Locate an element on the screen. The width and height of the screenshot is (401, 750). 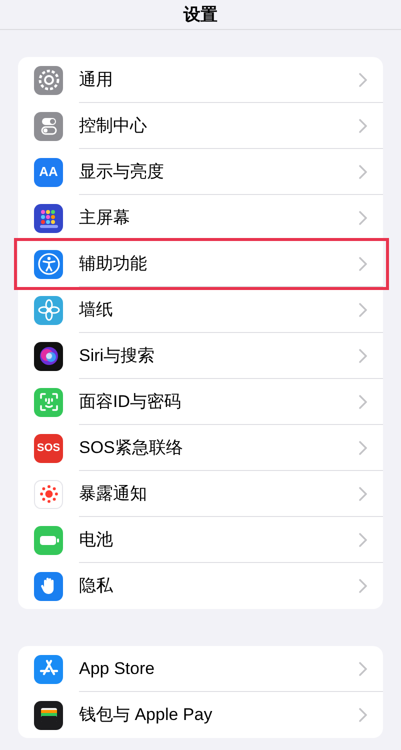
dots-icon is located at coordinates (48, 494).